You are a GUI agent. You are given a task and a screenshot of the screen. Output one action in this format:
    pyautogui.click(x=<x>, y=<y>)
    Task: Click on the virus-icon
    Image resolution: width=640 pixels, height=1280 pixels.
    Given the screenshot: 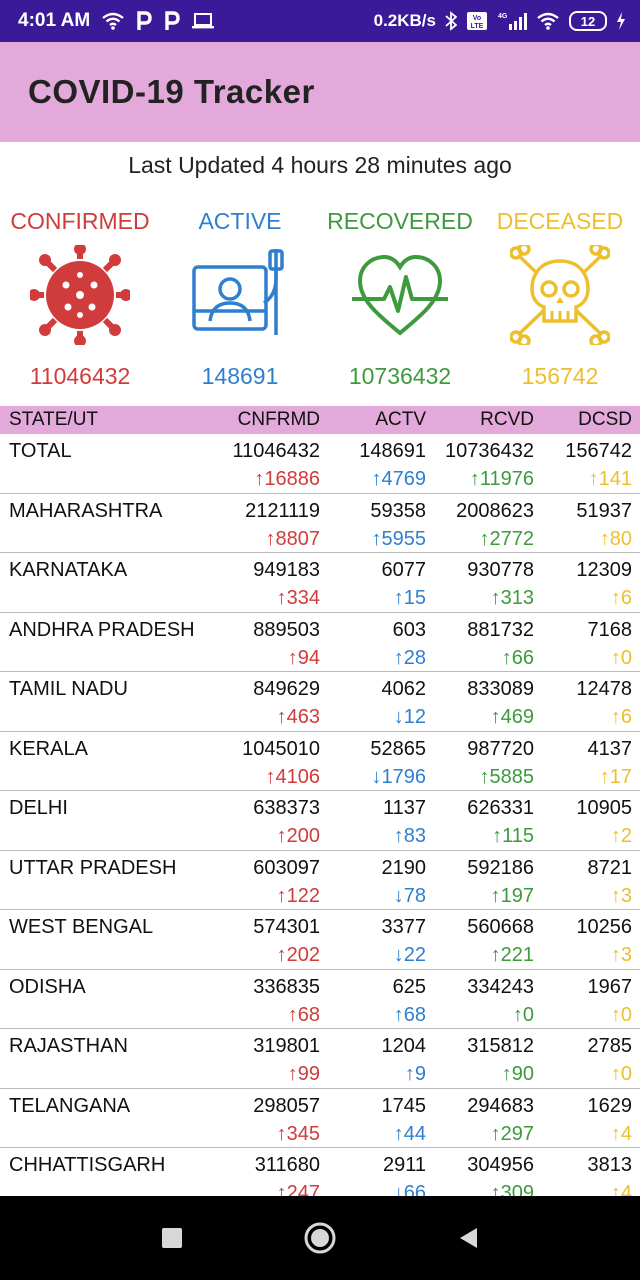 What is the action you would take?
    pyautogui.click(x=80, y=295)
    